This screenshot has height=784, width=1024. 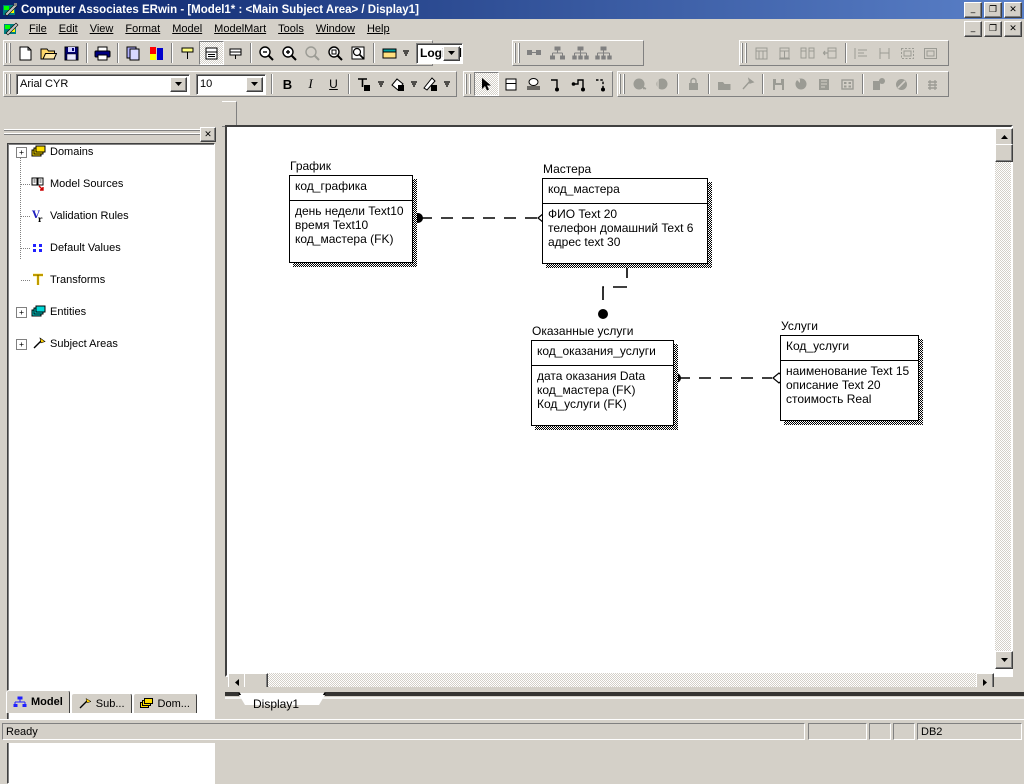 I want to click on italic-button: I, so click(x=310, y=84).